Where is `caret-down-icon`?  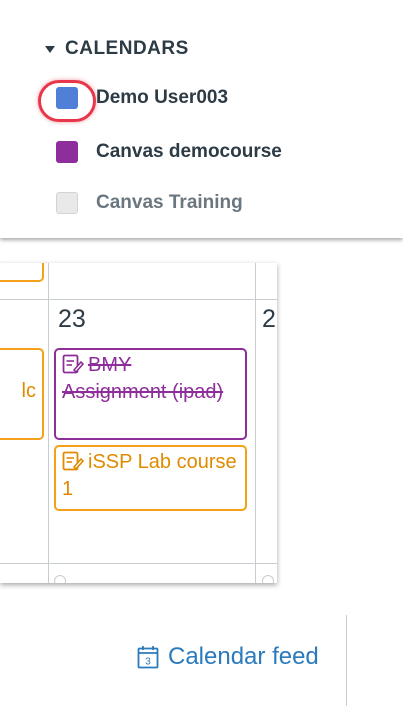
caret-down-icon is located at coordinates (50, 49).